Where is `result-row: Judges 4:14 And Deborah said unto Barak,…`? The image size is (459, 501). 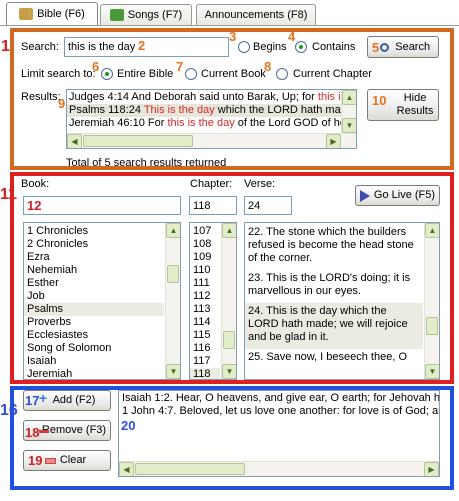
result-row: Judges 4:14 And Deborah said unto Barak,… is located at coordinates (206, 97).